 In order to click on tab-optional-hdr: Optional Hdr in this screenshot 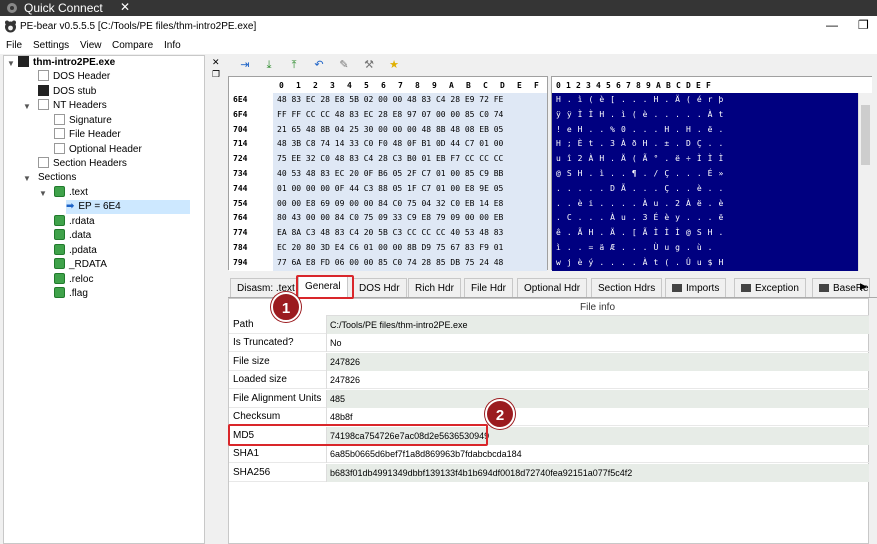, I will do `click(552, 287)`.